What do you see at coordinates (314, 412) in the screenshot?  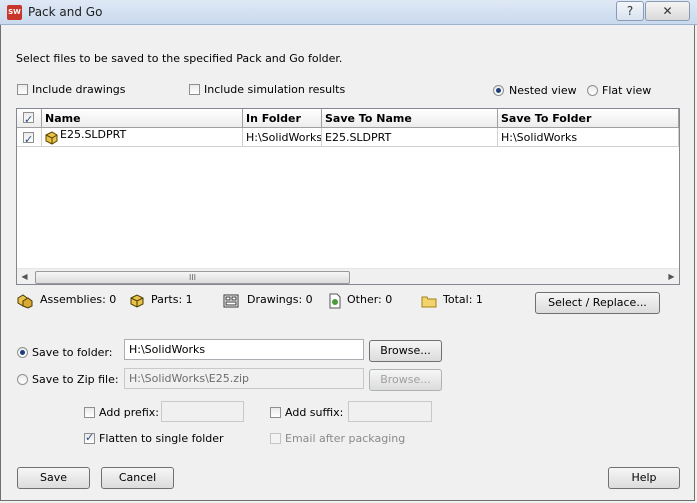 I see `add-suffix-label: Add suffix:` at bounding box center [314, 412].